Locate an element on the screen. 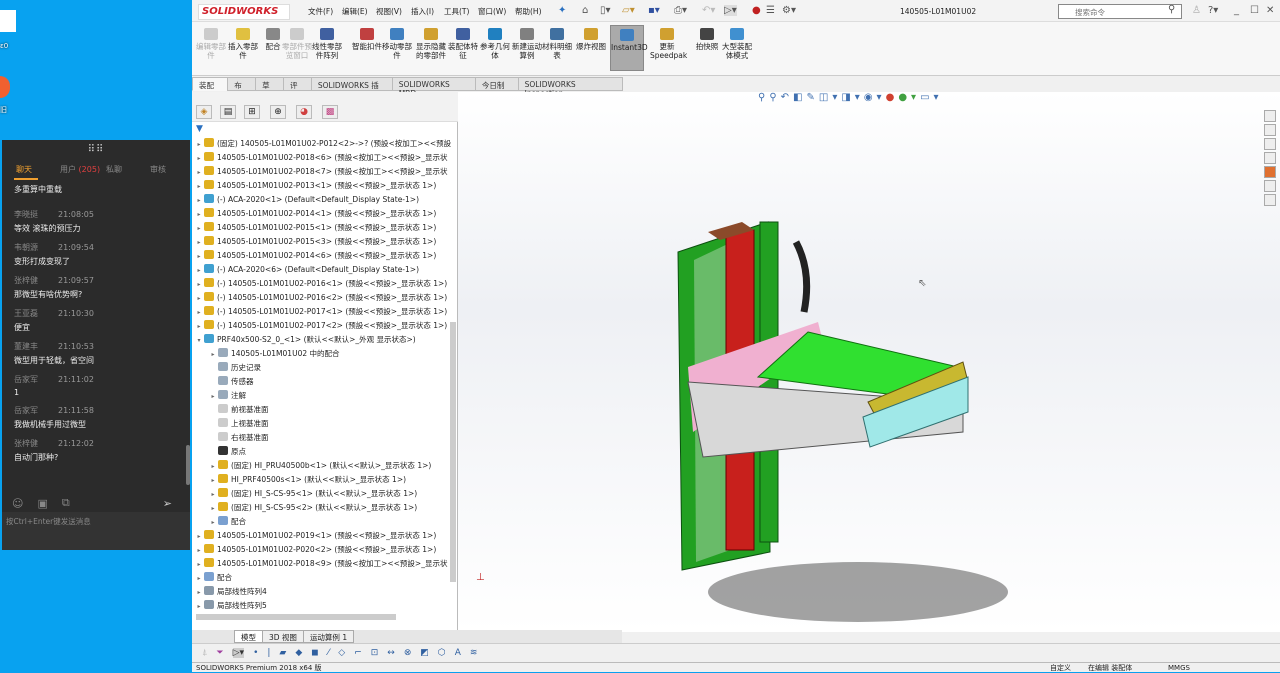  tree-item: ▾ PRF40x500-S2_0_<1> (默认<<默认>_外观 显示状态>) is located at coordinates (323, 340).